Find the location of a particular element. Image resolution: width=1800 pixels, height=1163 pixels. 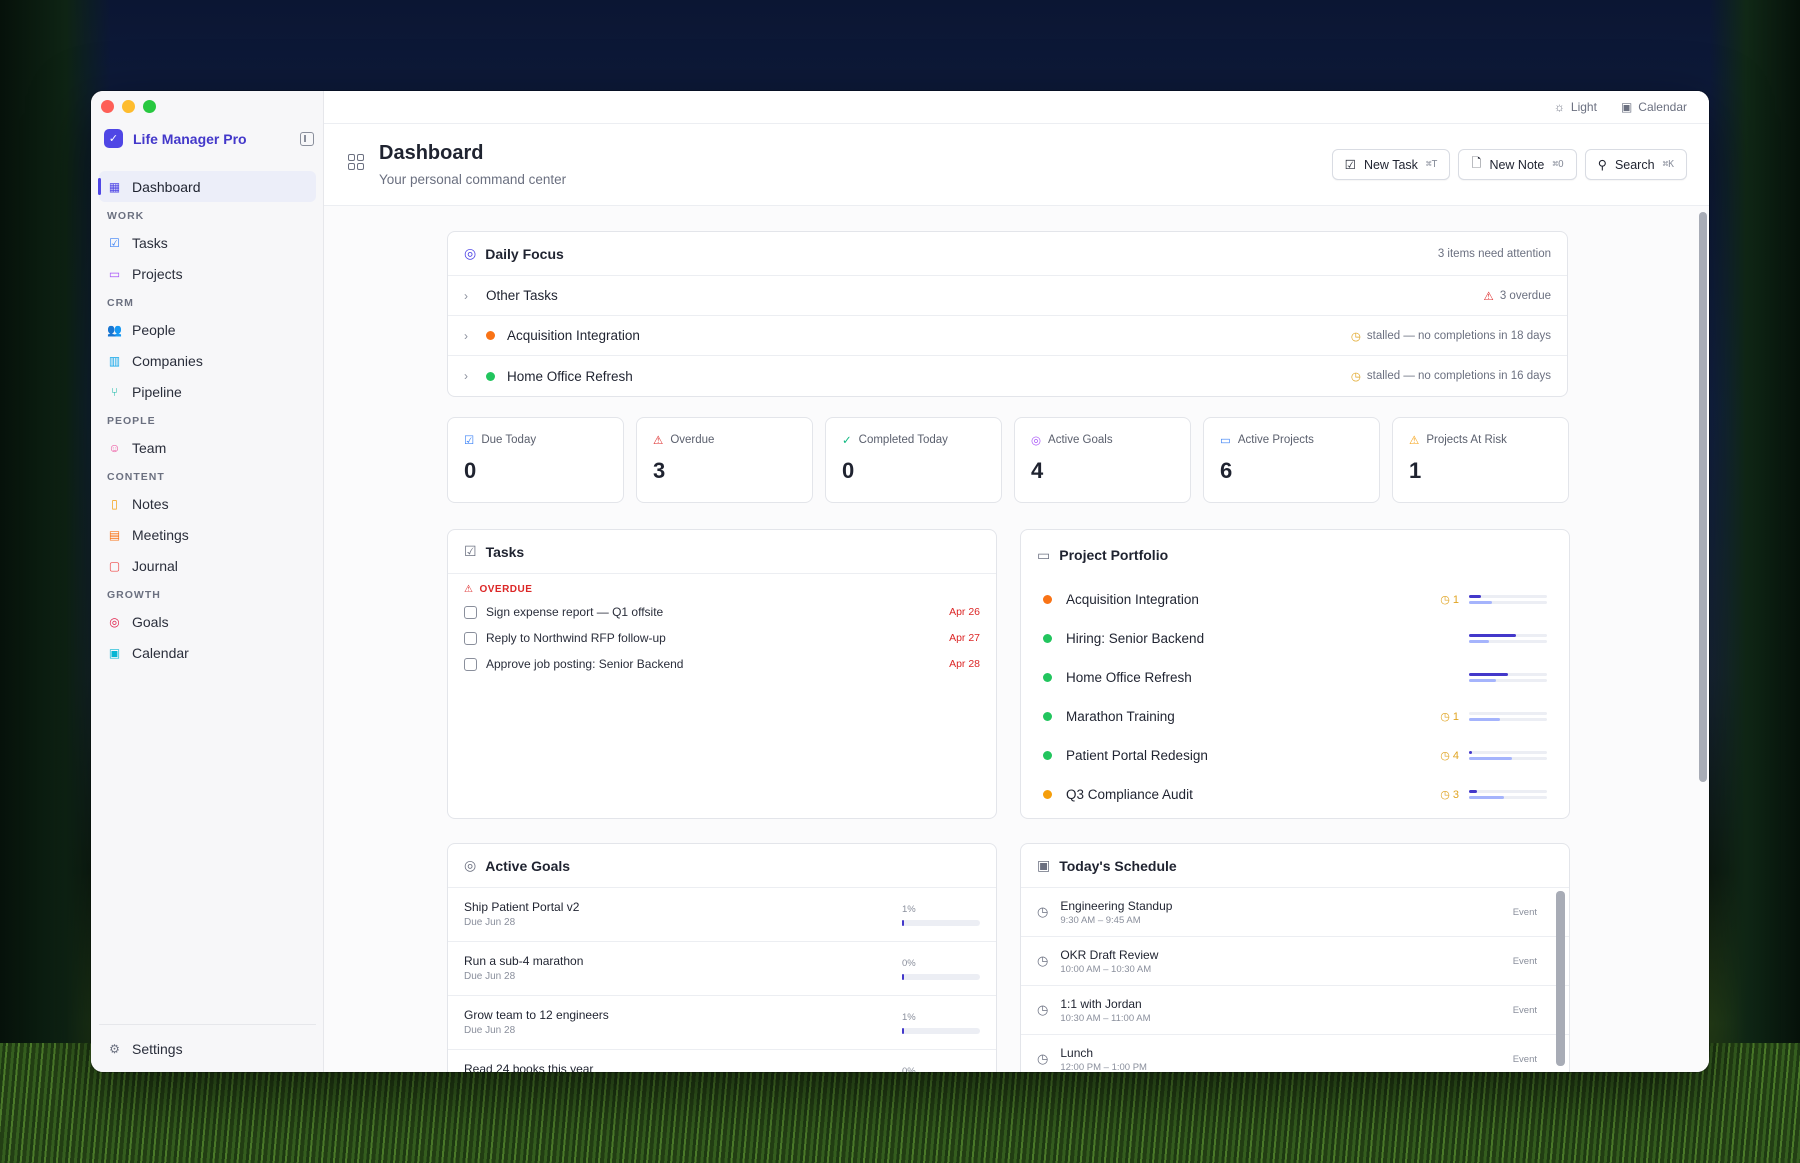

event-time: 12:00 PM – 1:00 PM is located at coordinates (1103, 1067).